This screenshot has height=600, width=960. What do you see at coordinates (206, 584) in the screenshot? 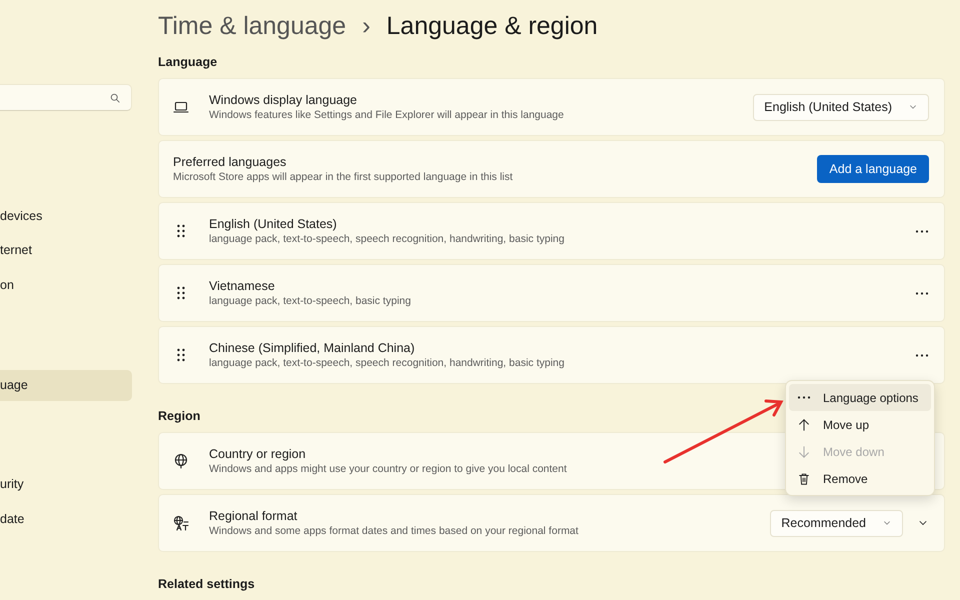
I see `section-heading: Related settings` at bounding box center [206, 584].